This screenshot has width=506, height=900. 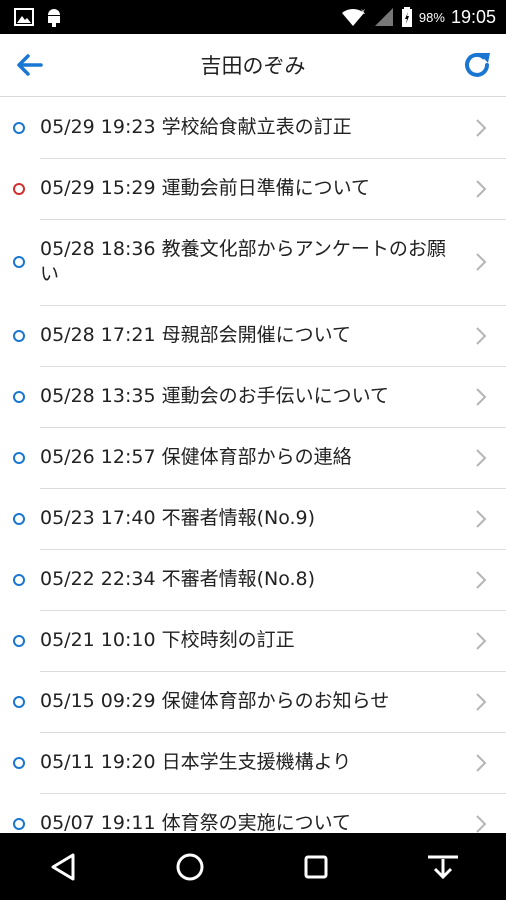 I want to click on message-row: 05/23 17:40 不審者情報(No.9), so click(x=253, y=519).